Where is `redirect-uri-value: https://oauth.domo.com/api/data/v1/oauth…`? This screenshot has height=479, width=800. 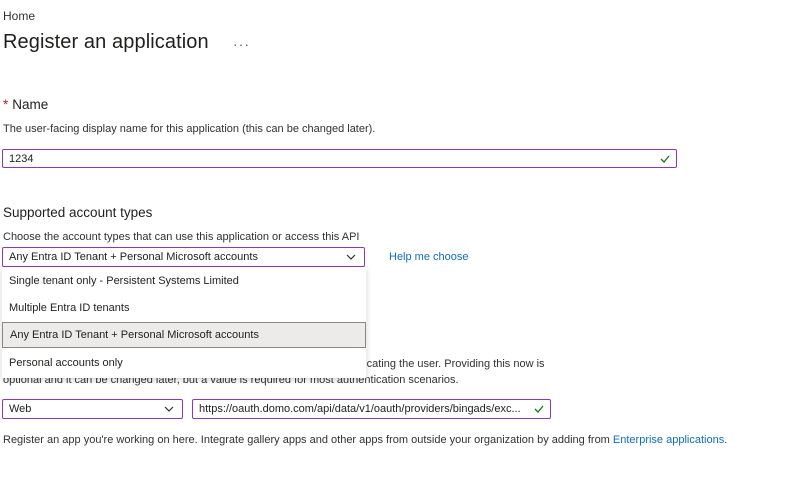
redirect-uri-value: https://oauth.domo.com/api/data/v1/oauth… is located at coordinates (360, 409).